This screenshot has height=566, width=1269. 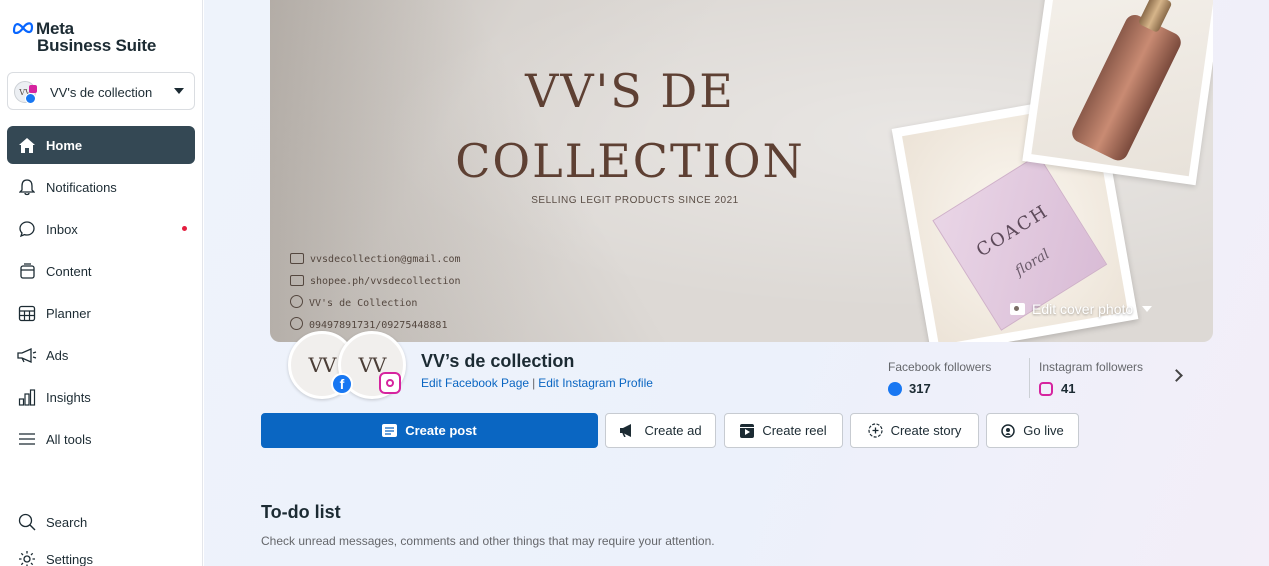 I want to click on sidebar-item-notifications: Notifications, so click(x=101, y=187).